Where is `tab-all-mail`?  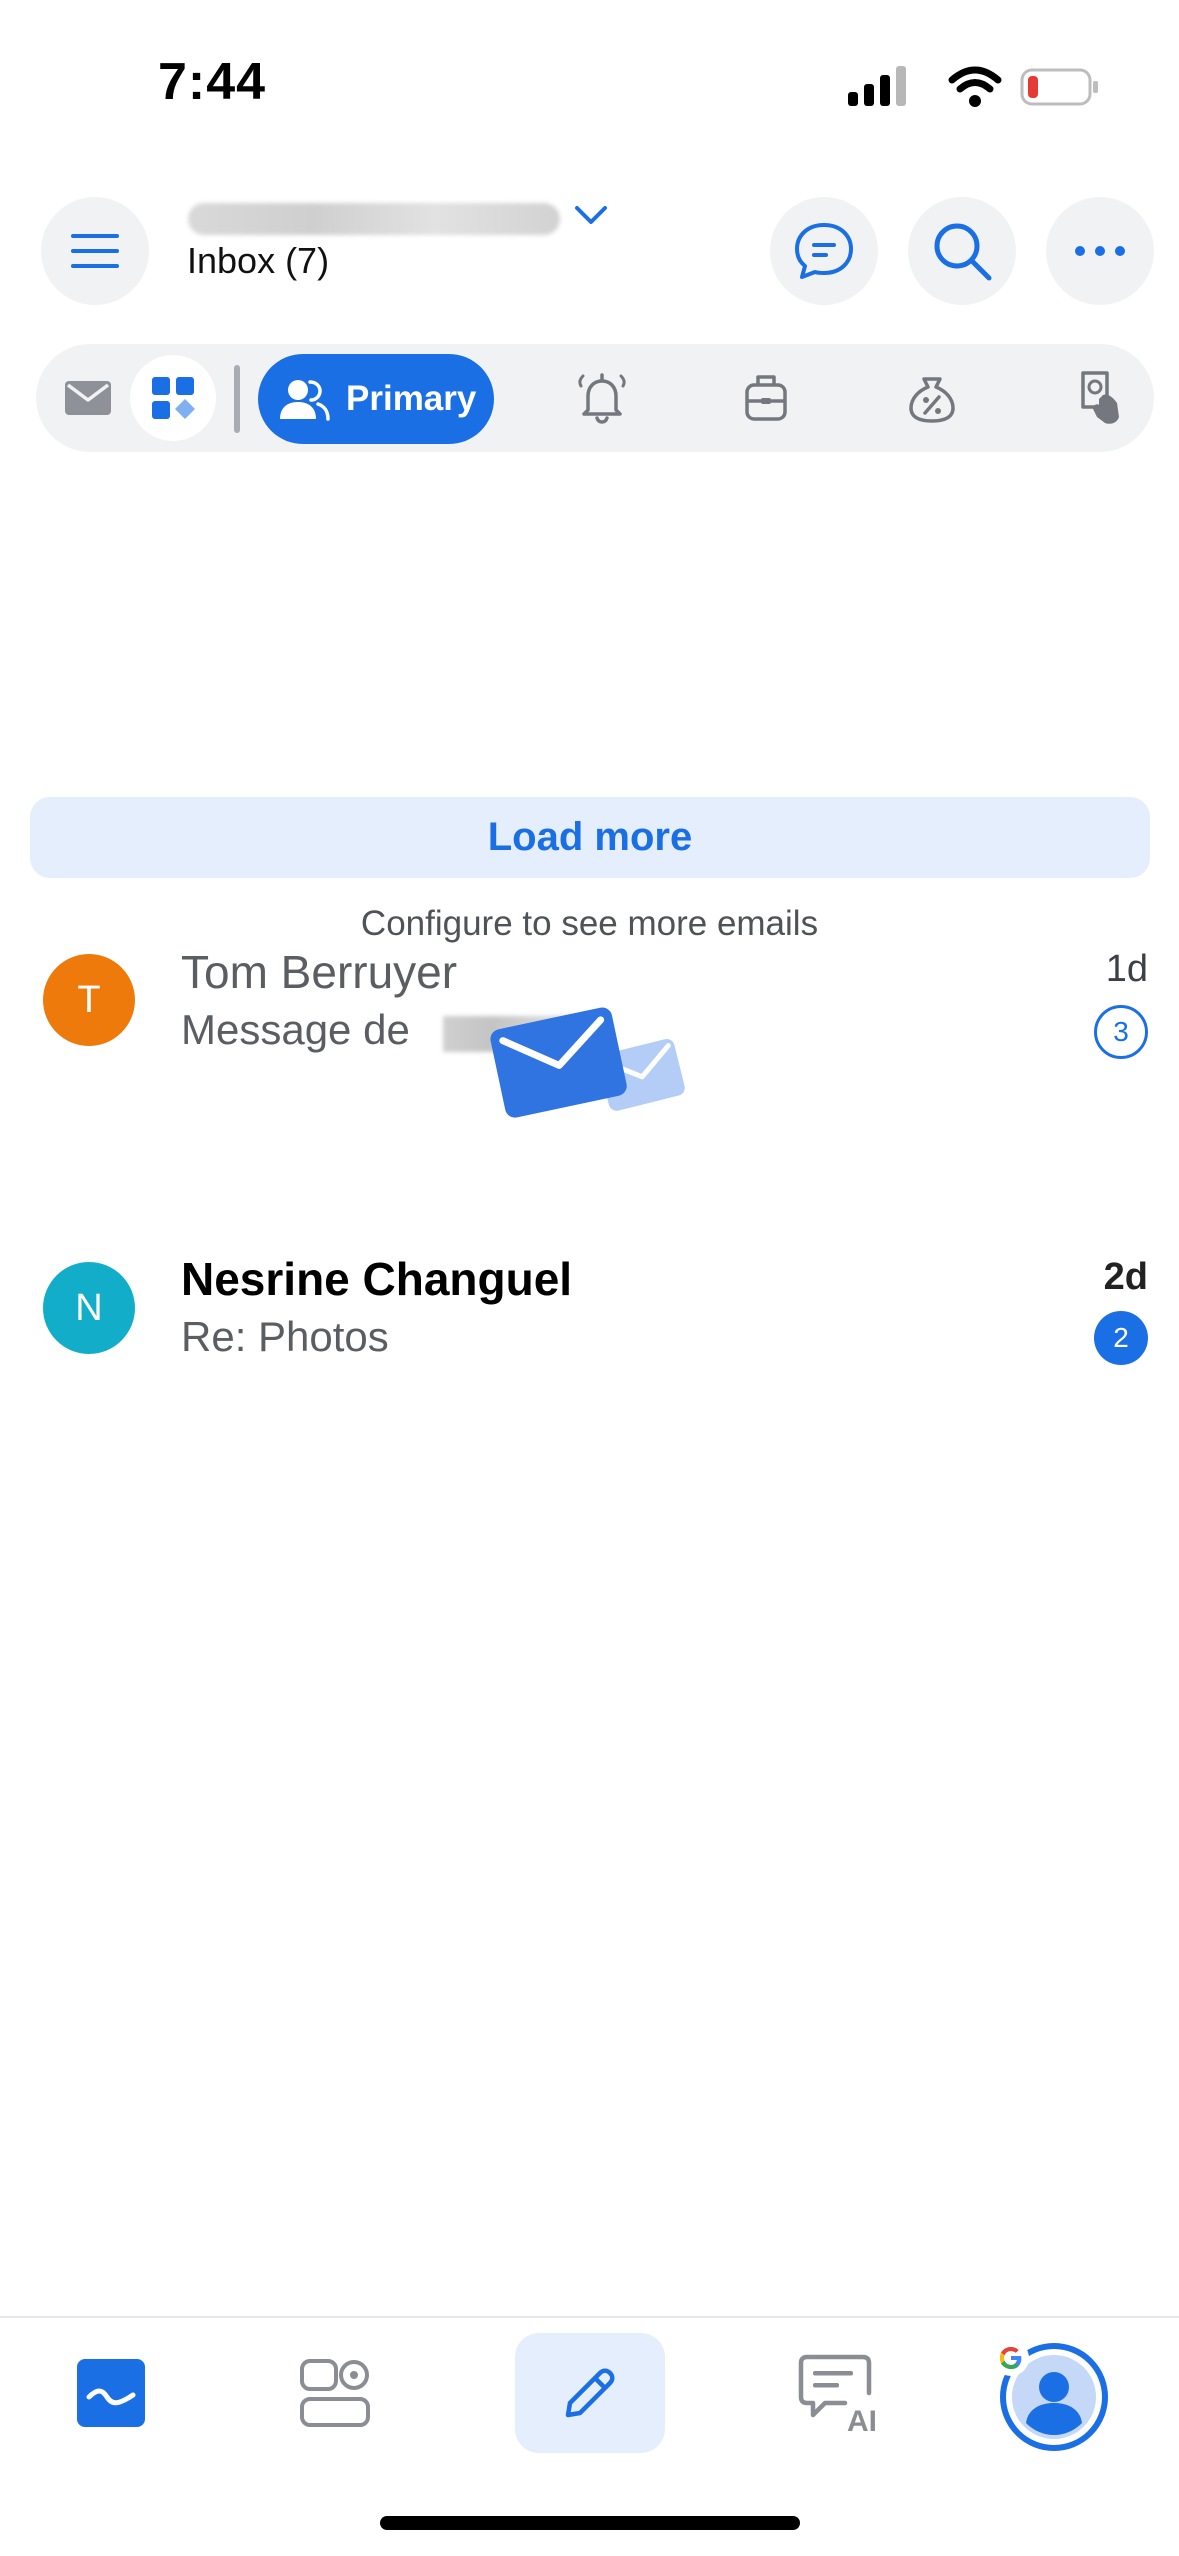 tab-all-mail is located at coordinates (88, 398).